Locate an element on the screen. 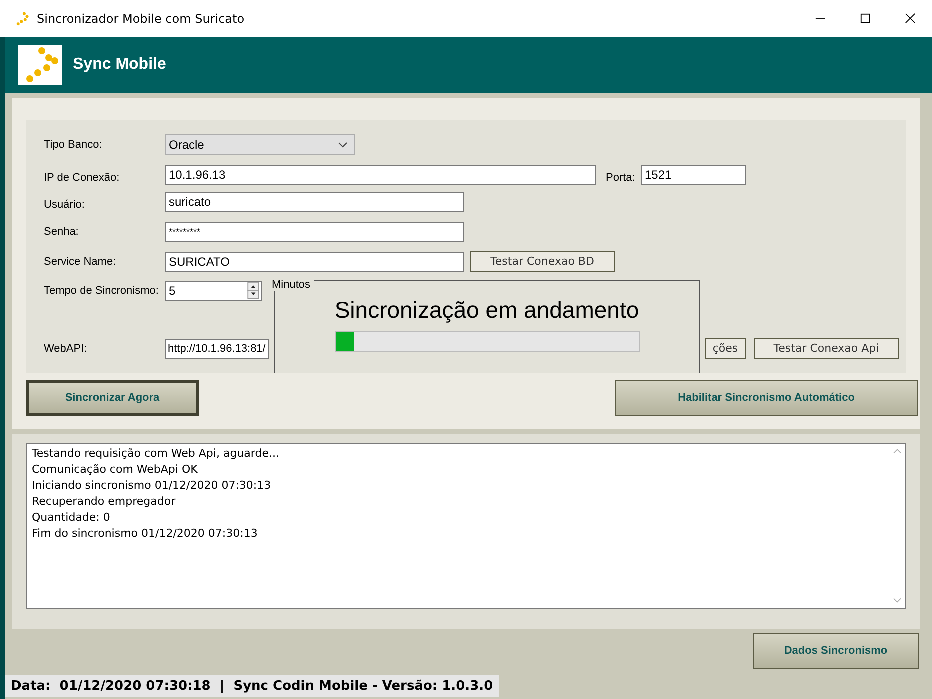 The image size is (932, 699). log-line: Fim do sincronismo 01/12/2020 07:30:13 is located at coordinates (145, 534).